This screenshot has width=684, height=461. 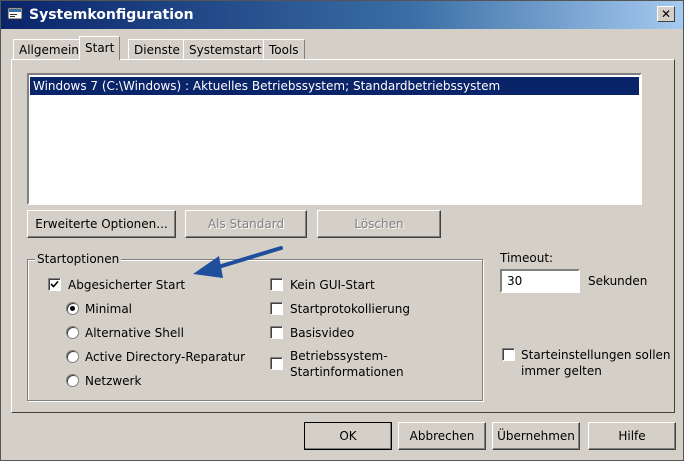 What do you see at coordinates (165, 357) in the screenshot?
I see `radio-active-directory-repair-label: Active Directory-Reparatur` at bounding box center [165, 357].